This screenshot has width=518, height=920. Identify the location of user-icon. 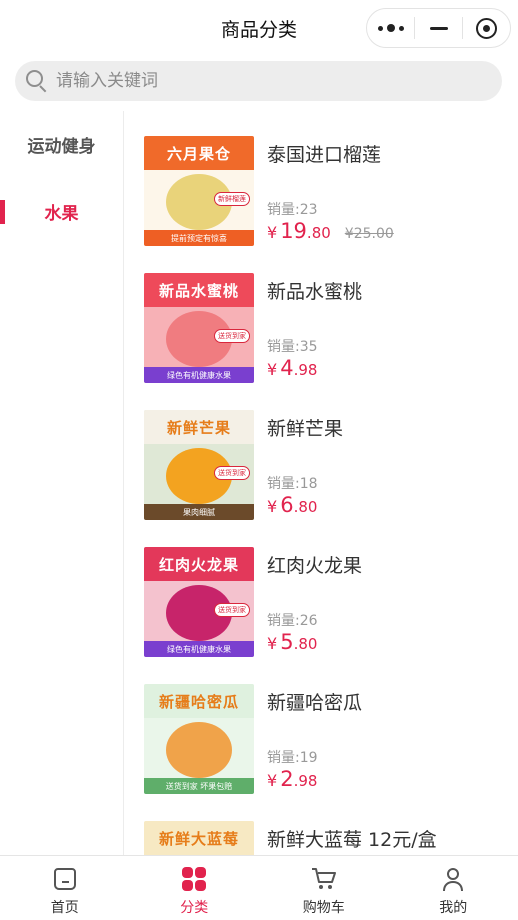
(453, 879).